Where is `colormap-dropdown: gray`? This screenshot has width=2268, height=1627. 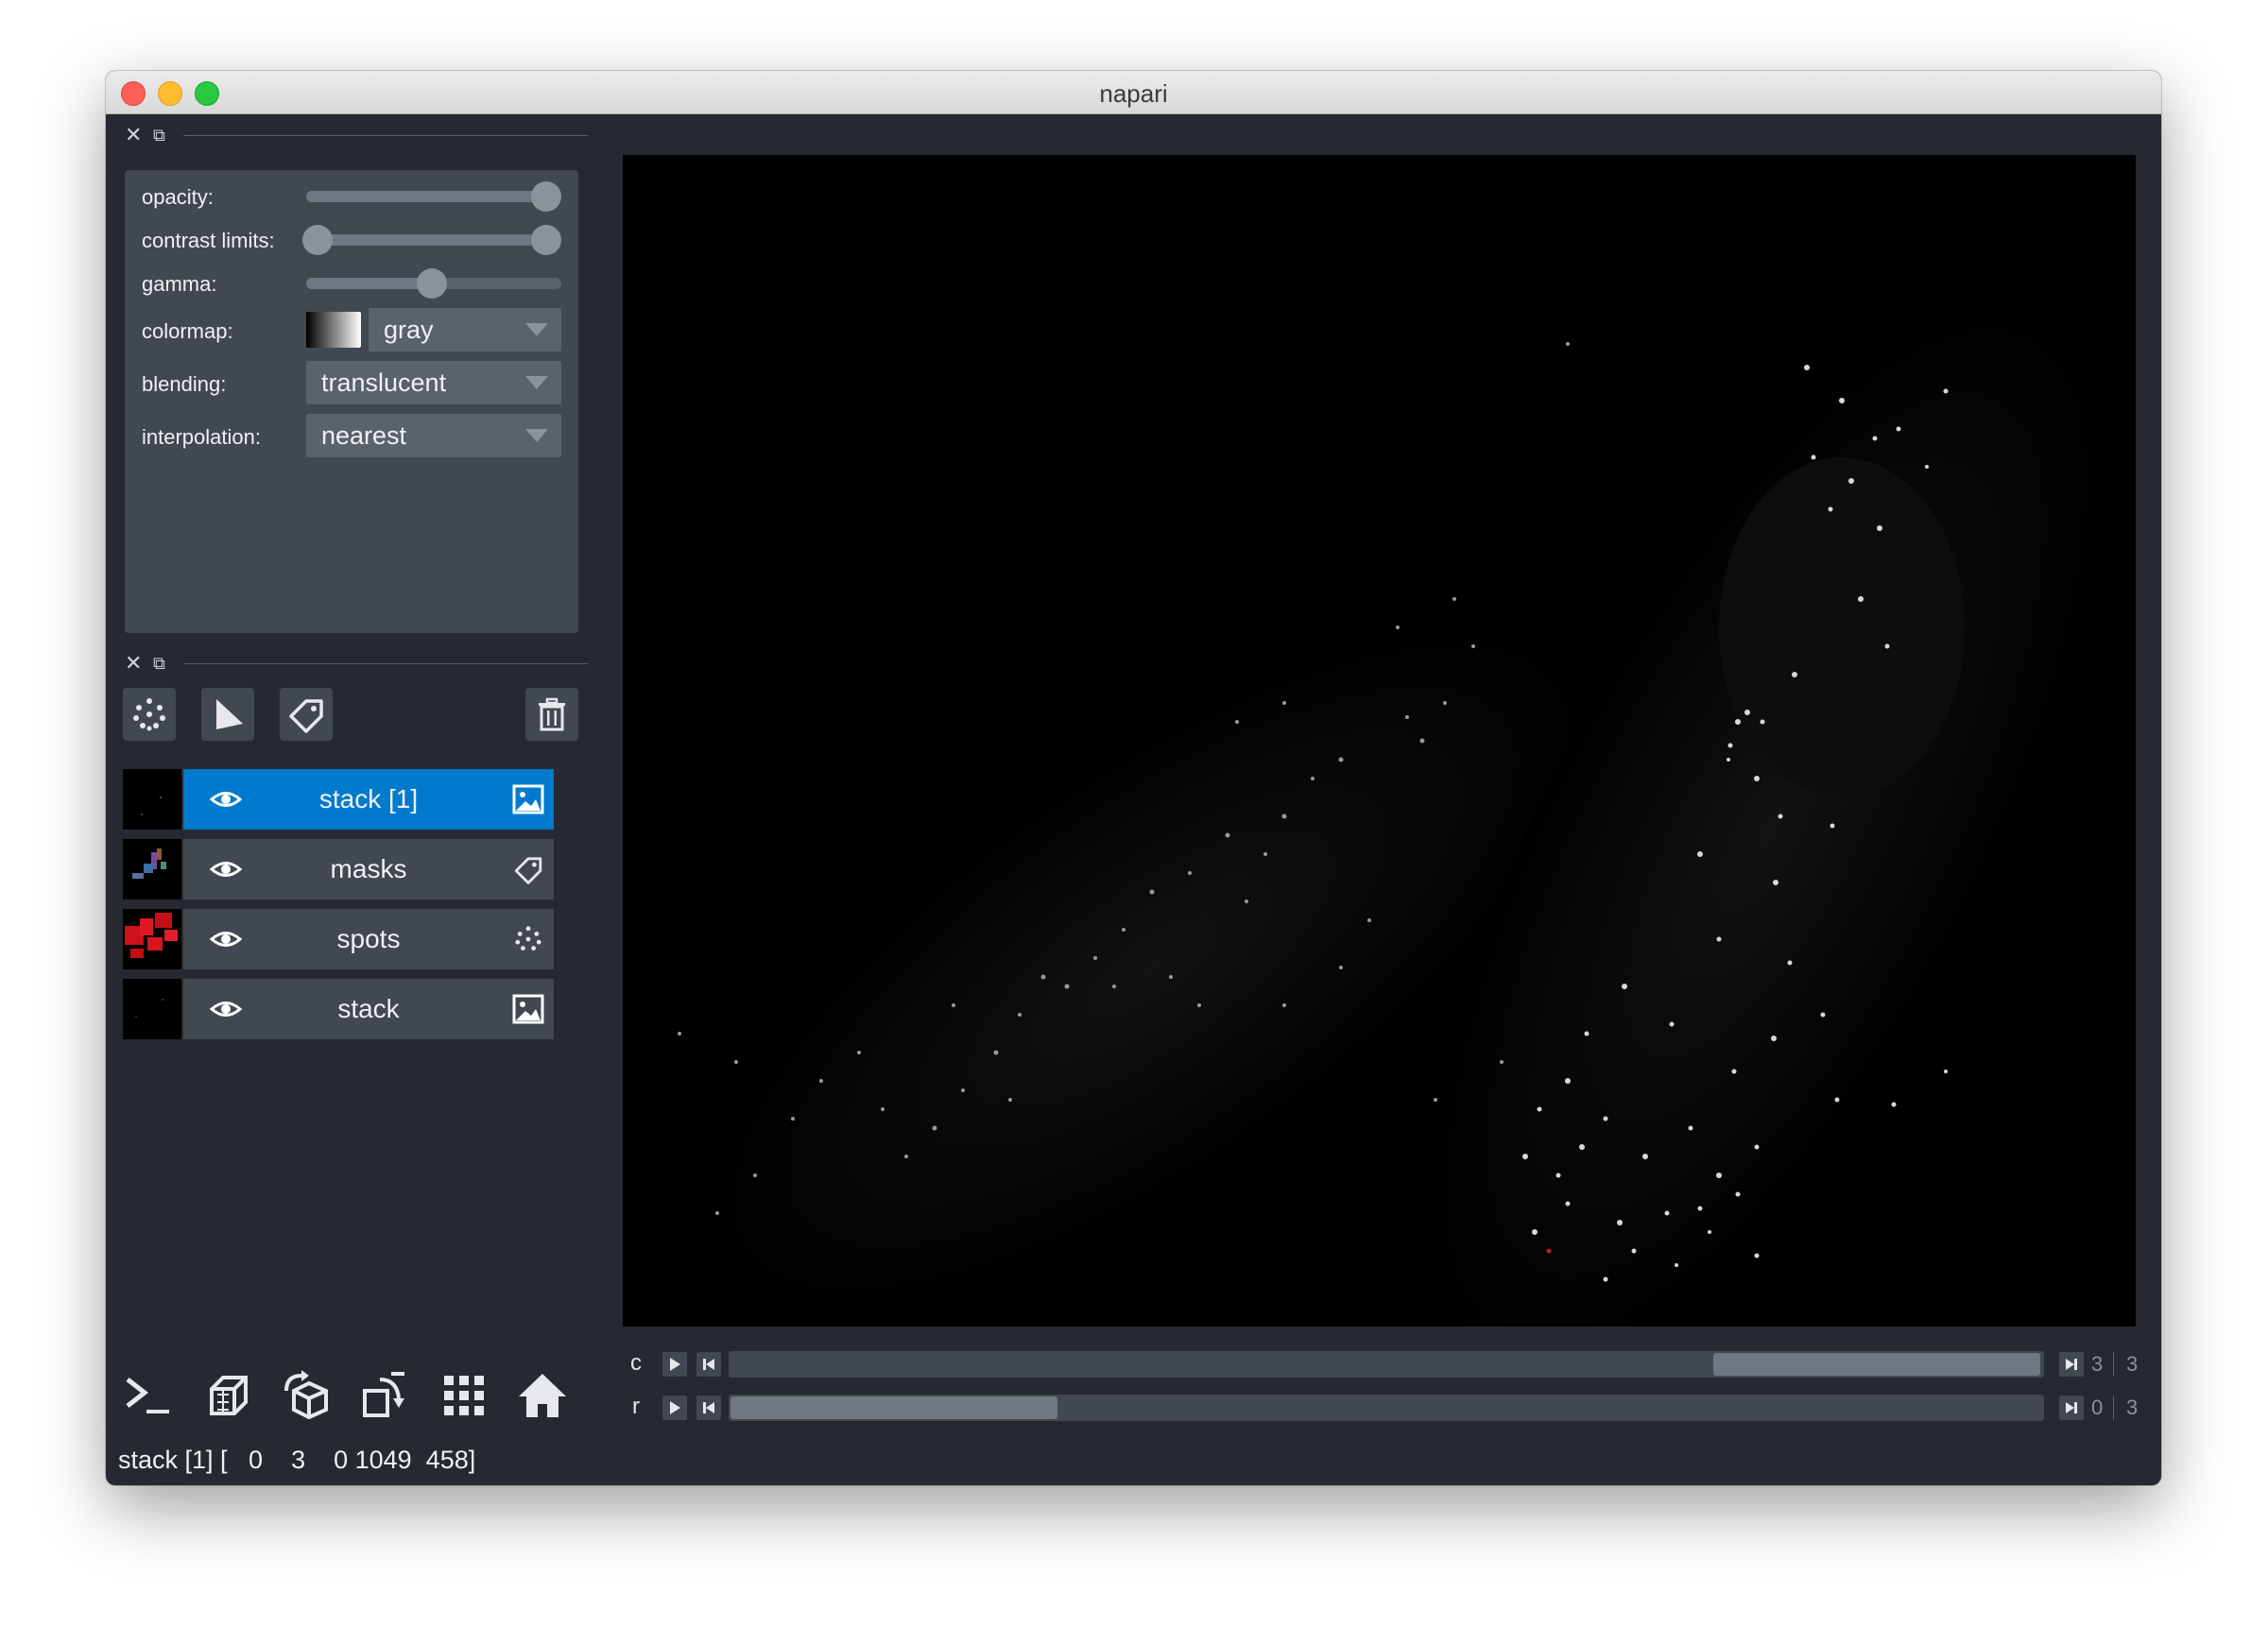 colormap-dropdown: gray is located at coordinates (465, 329).